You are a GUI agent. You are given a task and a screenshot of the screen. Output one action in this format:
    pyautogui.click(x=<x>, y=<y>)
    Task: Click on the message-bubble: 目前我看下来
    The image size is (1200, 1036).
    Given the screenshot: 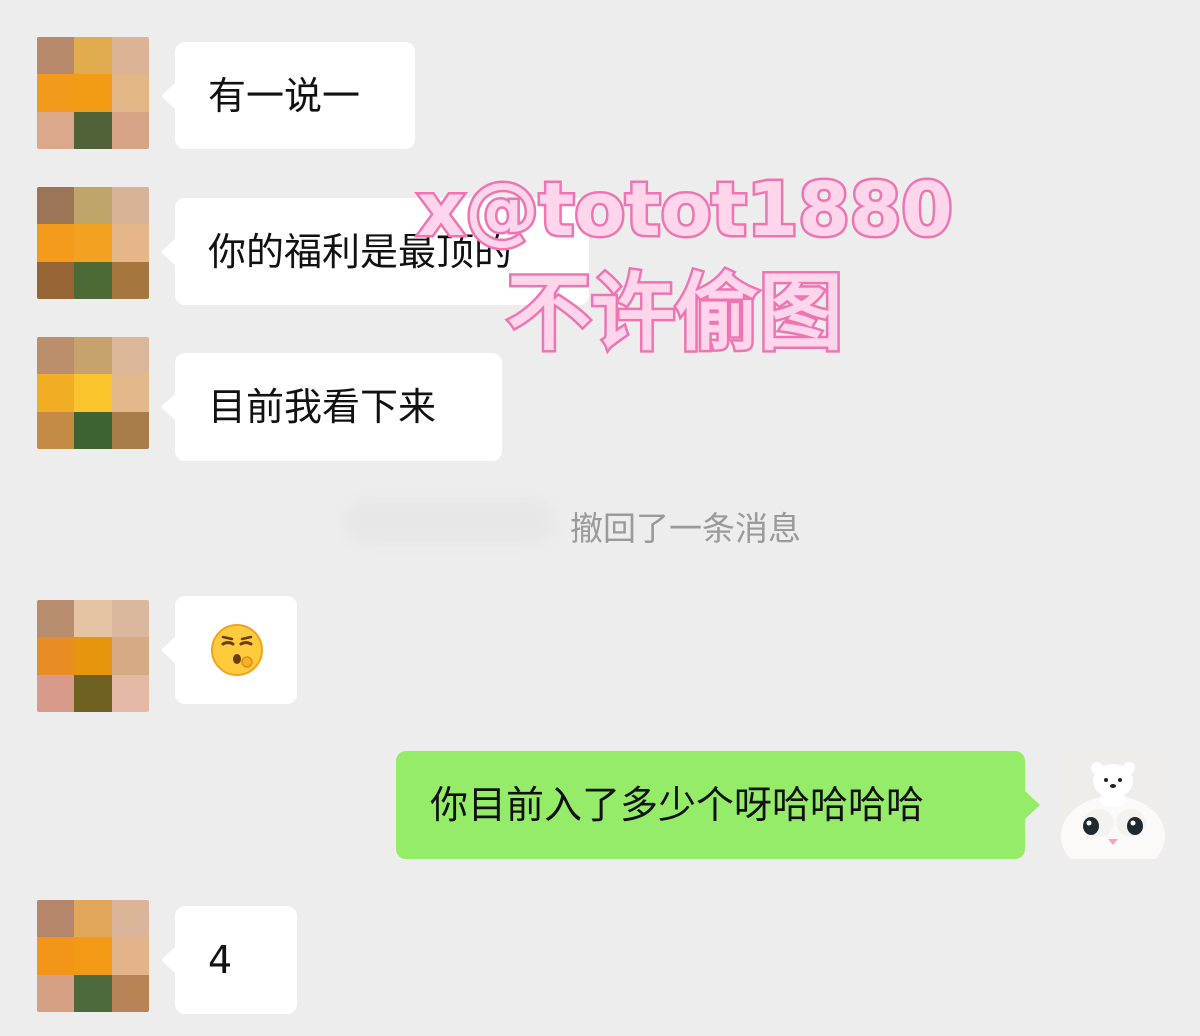 What is the action you would take?
    pyautogui.click(x=331, y=407)
    